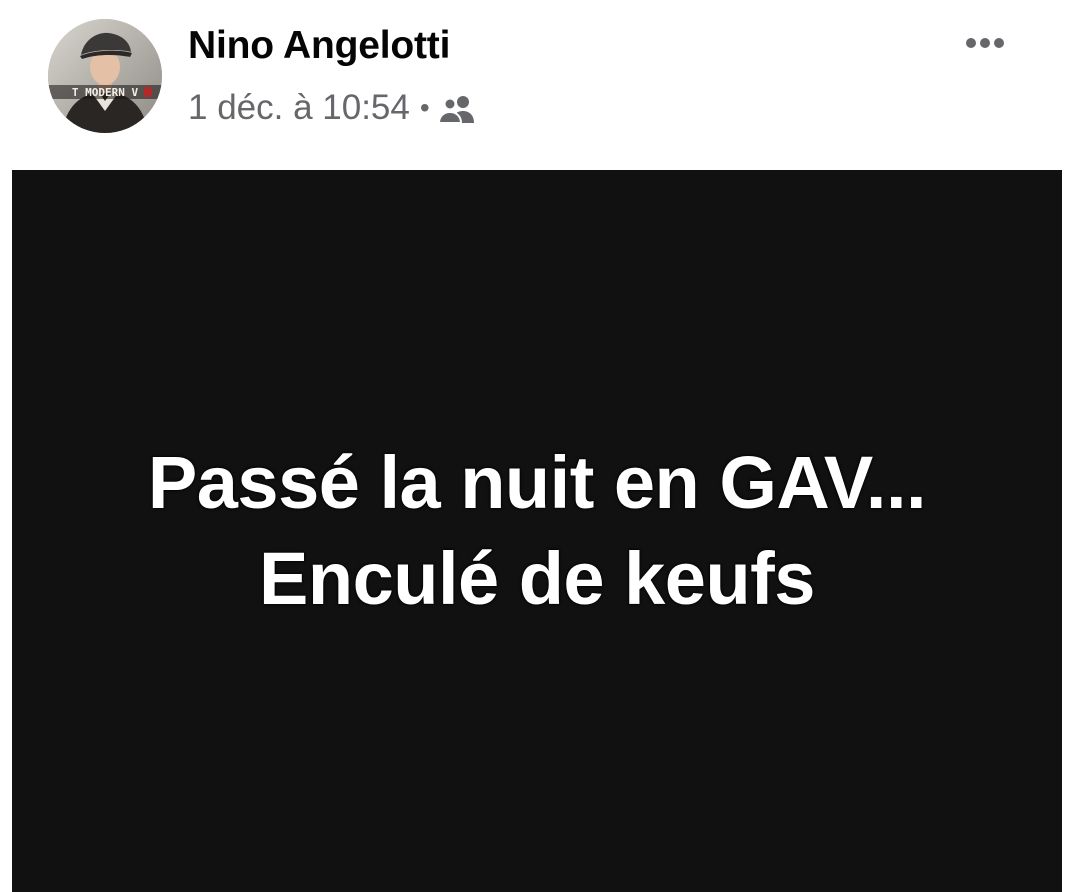  What do you see at coordinates (299, 108) in the screenshot?
I see `post-timestamp: 1 déc. à 10:54` at bounding box center [299, 108].